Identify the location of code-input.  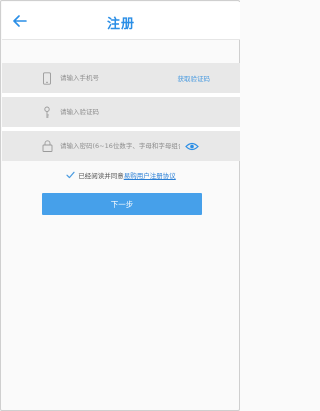
(150, 112).